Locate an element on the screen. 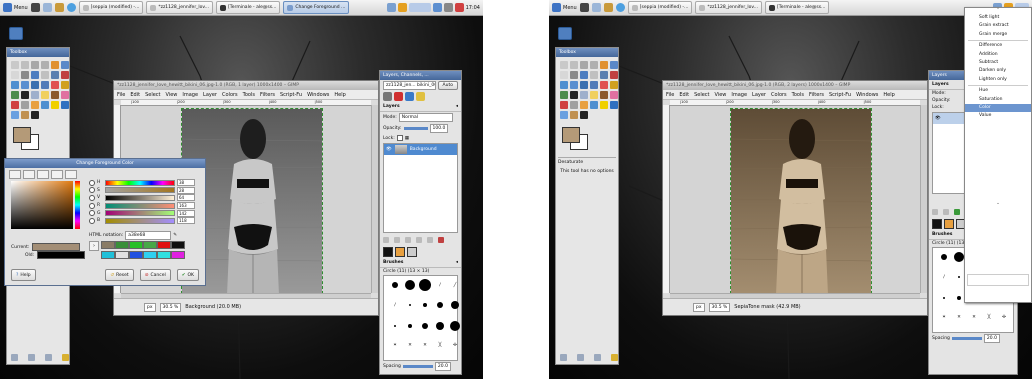  value-v: 64 is located at coordinates (186, 198).